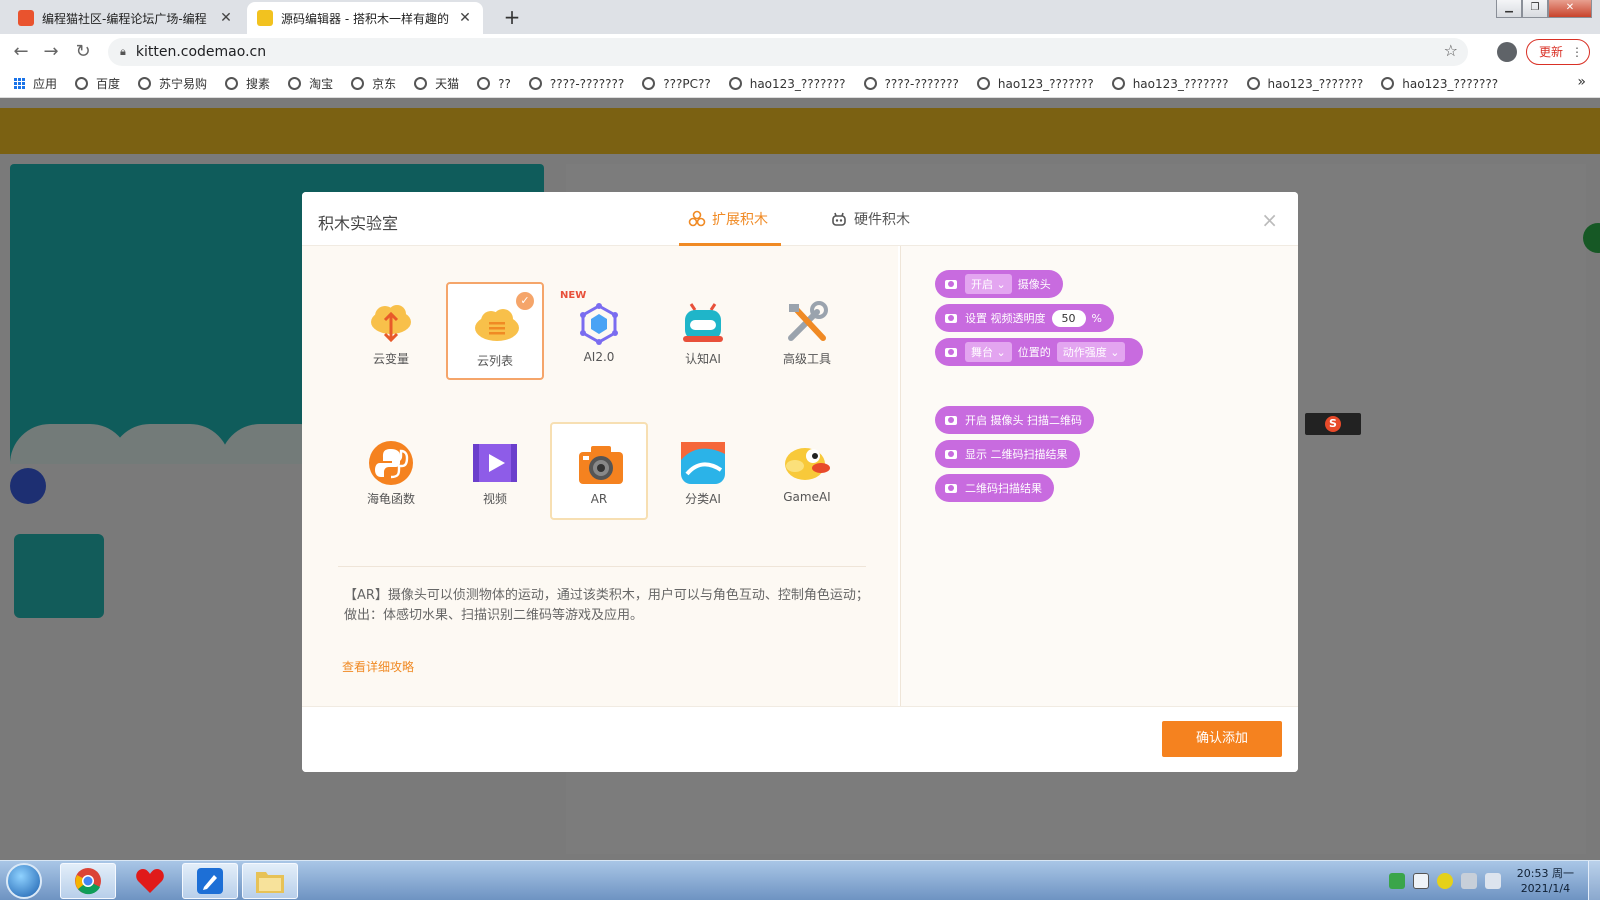  Describe the element at coordinates (882, 220) in the screenshot. I see `tab-label: 硬件积木` at that location.